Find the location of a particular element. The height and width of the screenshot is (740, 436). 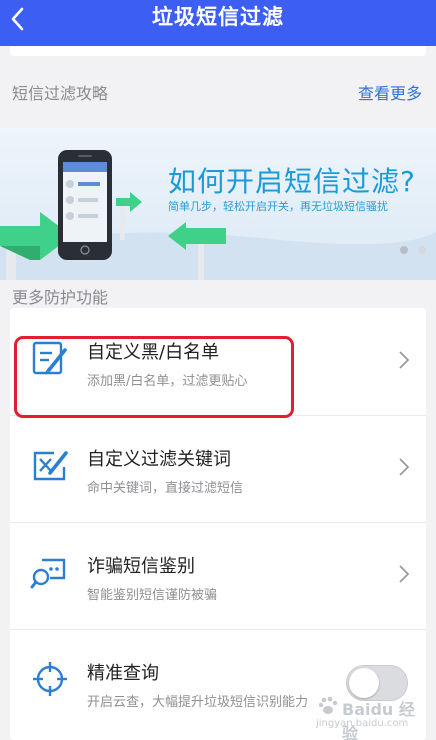

banner-subtitle: 简单几步，轻松开启开关，再无垃圾短信骚扰 is located at coordinates (278, 206).